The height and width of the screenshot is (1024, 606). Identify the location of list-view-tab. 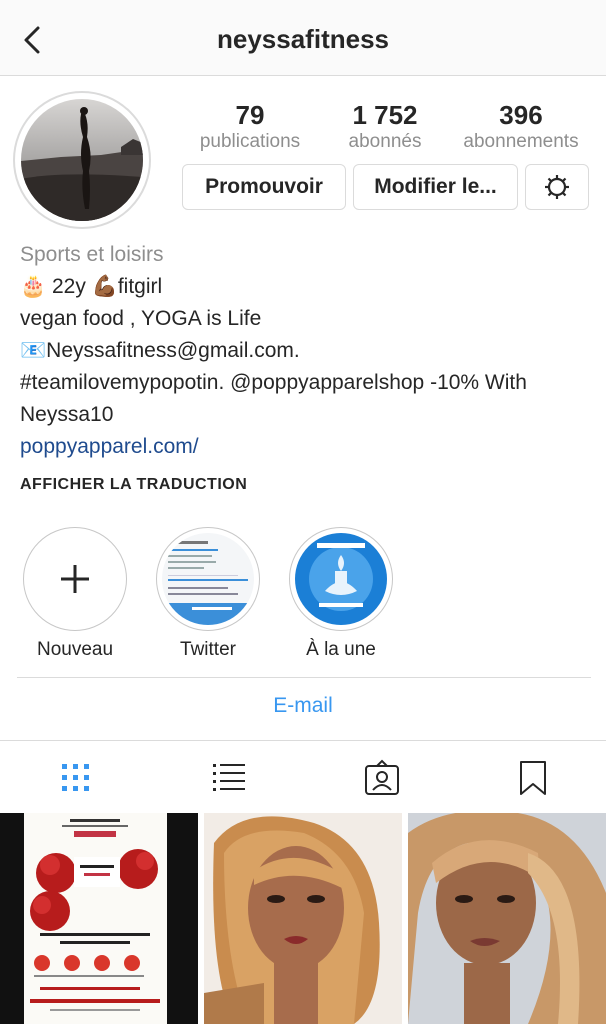
(229, 778).